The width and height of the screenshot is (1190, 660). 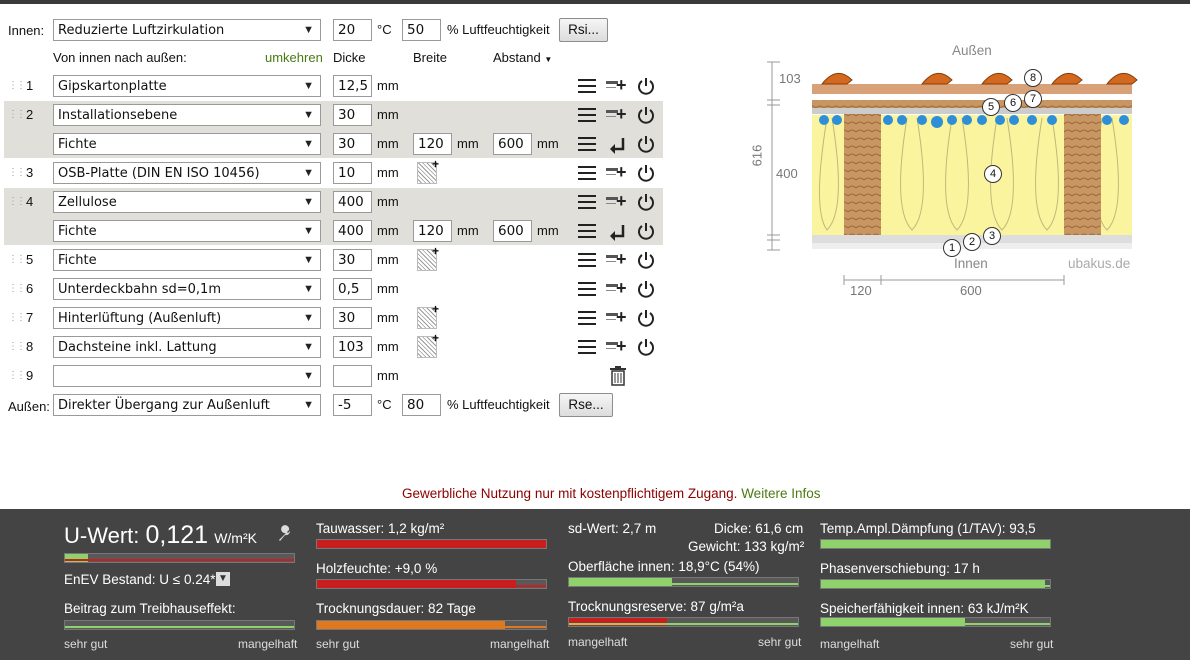 I want to click on distance-header: Abstand ▼, so click(x=522, y=57).